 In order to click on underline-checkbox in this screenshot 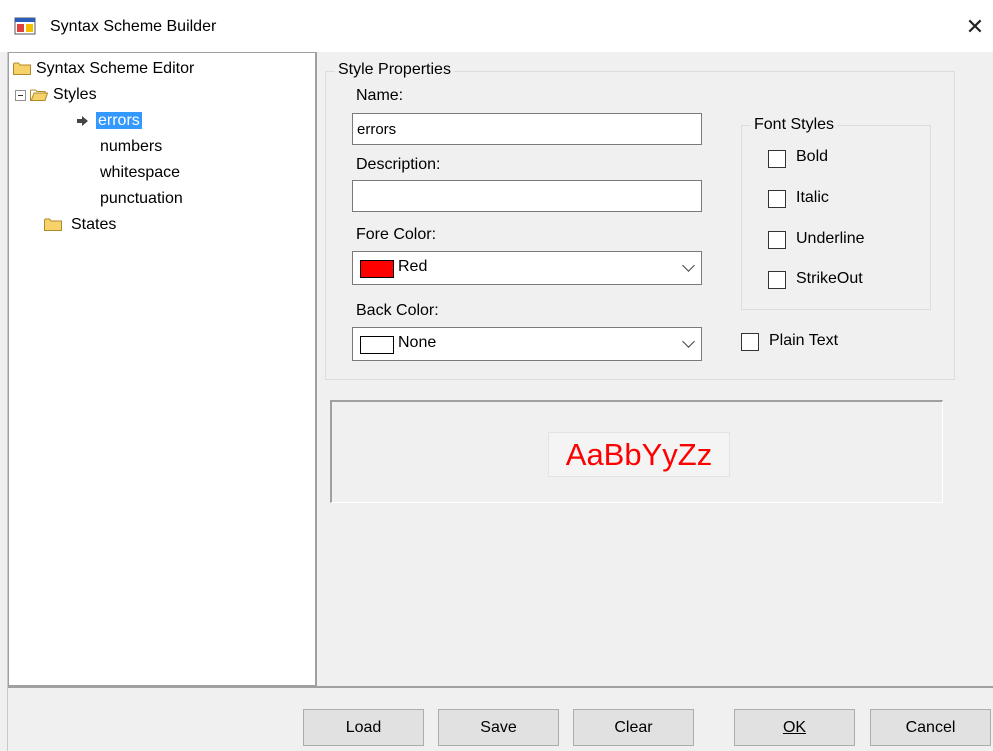, I will do `click(777, 240)`.